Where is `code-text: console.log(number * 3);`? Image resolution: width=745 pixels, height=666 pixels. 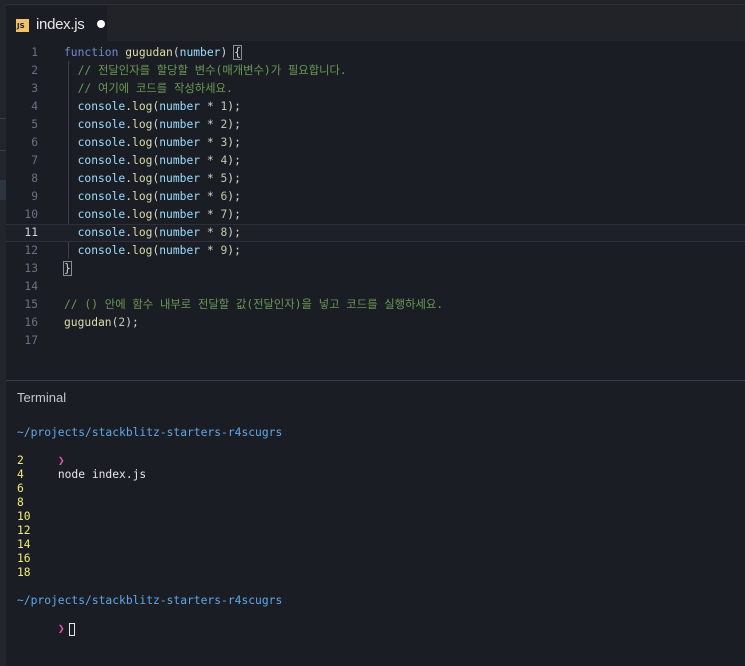
code-text: console.log(number * 3); is located at coordinates (159, 142).